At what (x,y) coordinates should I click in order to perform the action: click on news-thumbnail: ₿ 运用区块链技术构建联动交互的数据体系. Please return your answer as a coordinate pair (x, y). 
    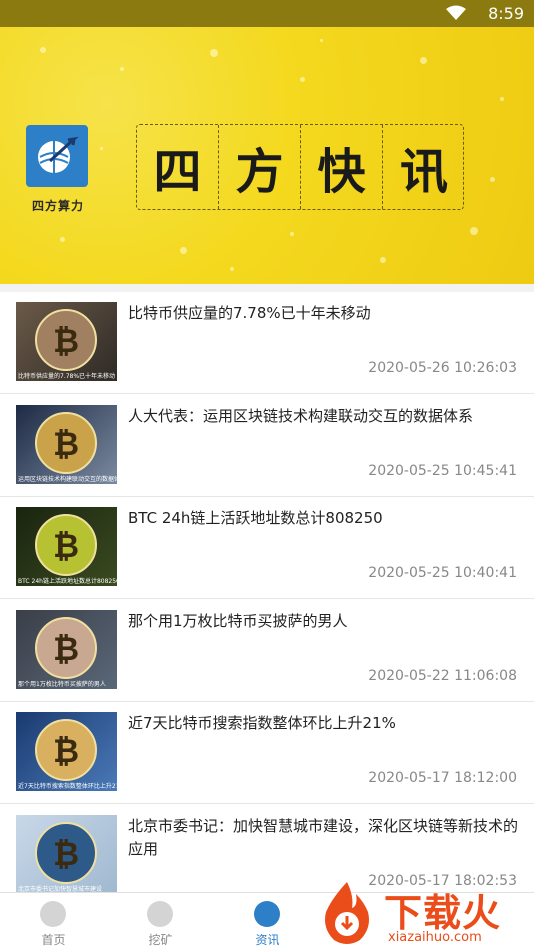
    Looking at the image, I should click on (66, 444).